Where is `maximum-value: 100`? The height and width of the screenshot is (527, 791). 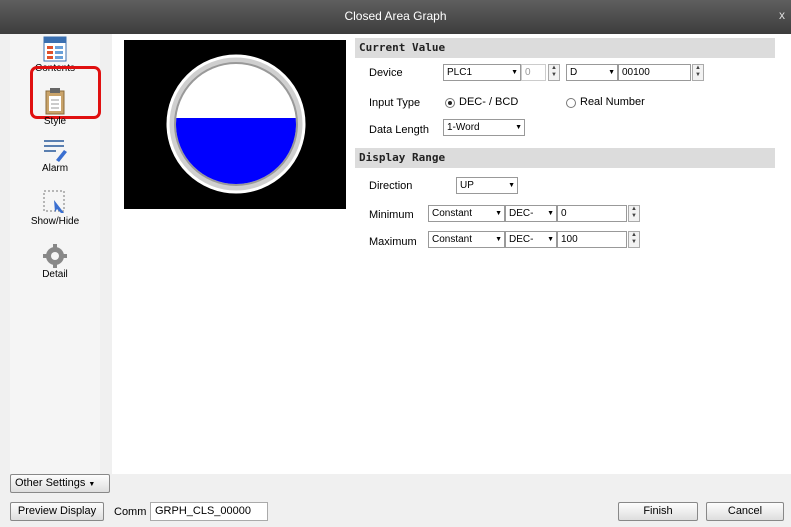 maximum-value: 100 is located at coordinates (569, 239).